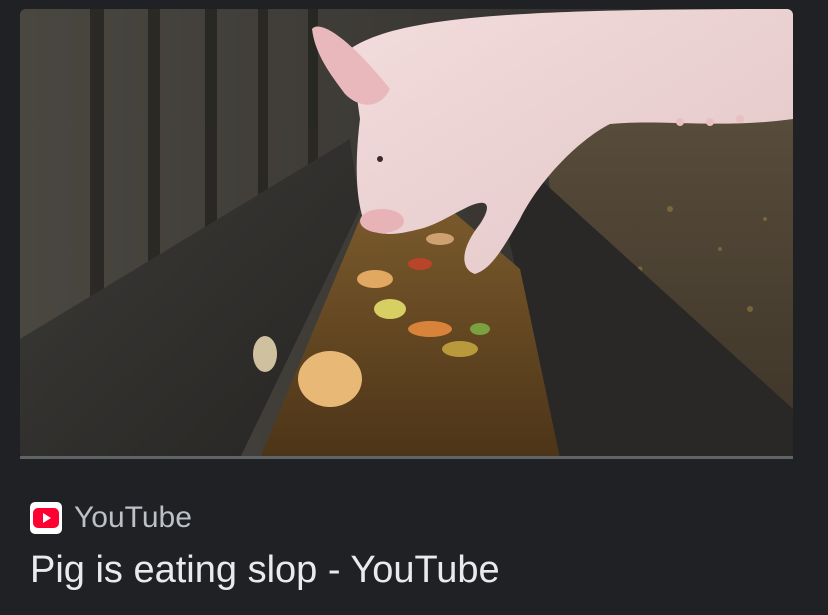  Describe the element at coordinates (46, 518) in the screenshot. I see `youtube-logo-icon` at that location.